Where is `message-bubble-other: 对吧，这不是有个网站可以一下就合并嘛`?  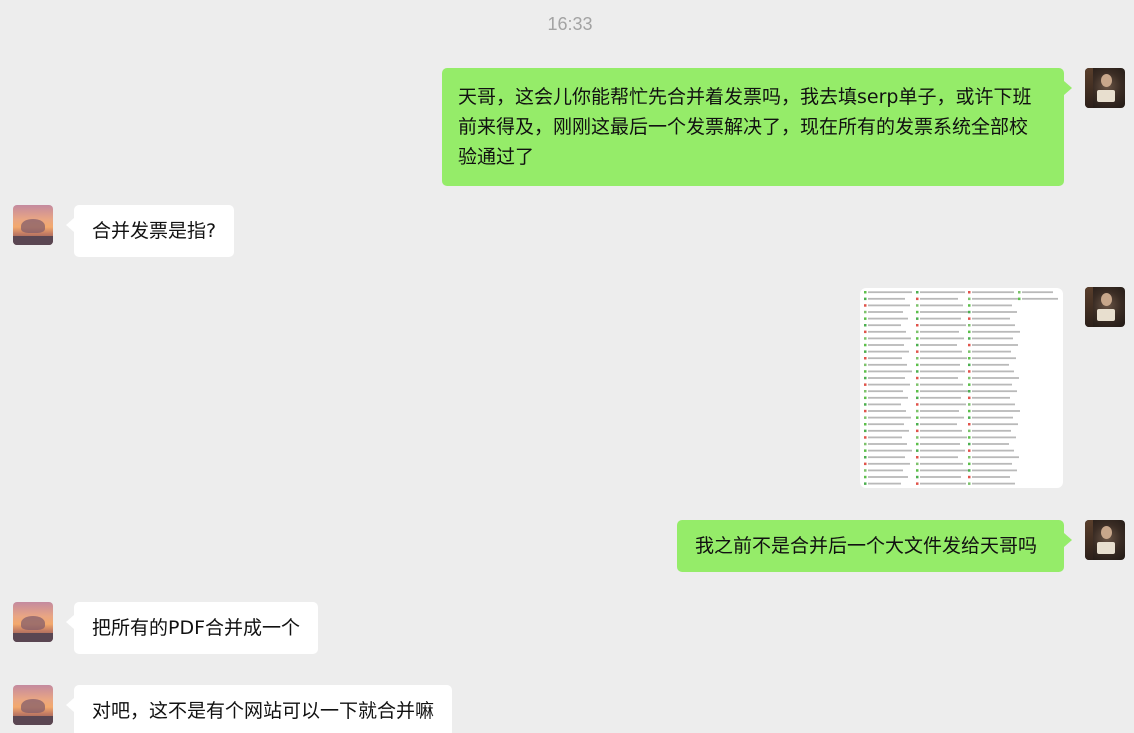 message-bubble-other: 对吧，这不是有个网站可以一下就合并嘛 is located at coordinates (259, 709).